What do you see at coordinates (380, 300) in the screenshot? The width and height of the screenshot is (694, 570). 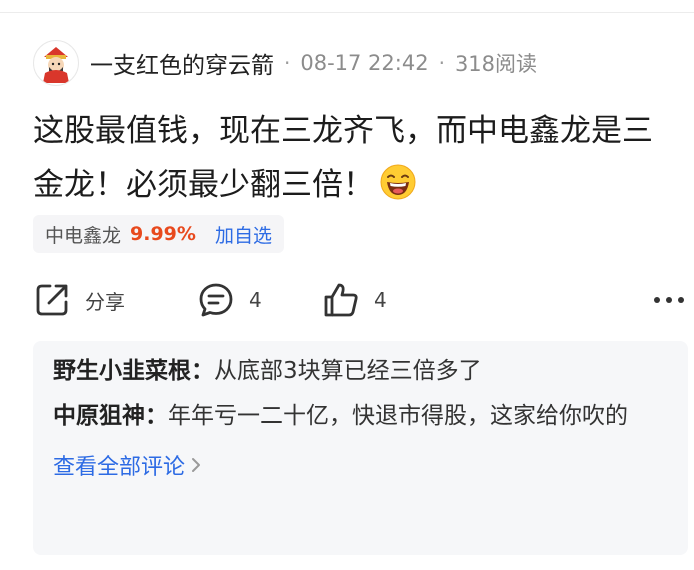 I see `like-count: 4` at bounding box center [380, 300].